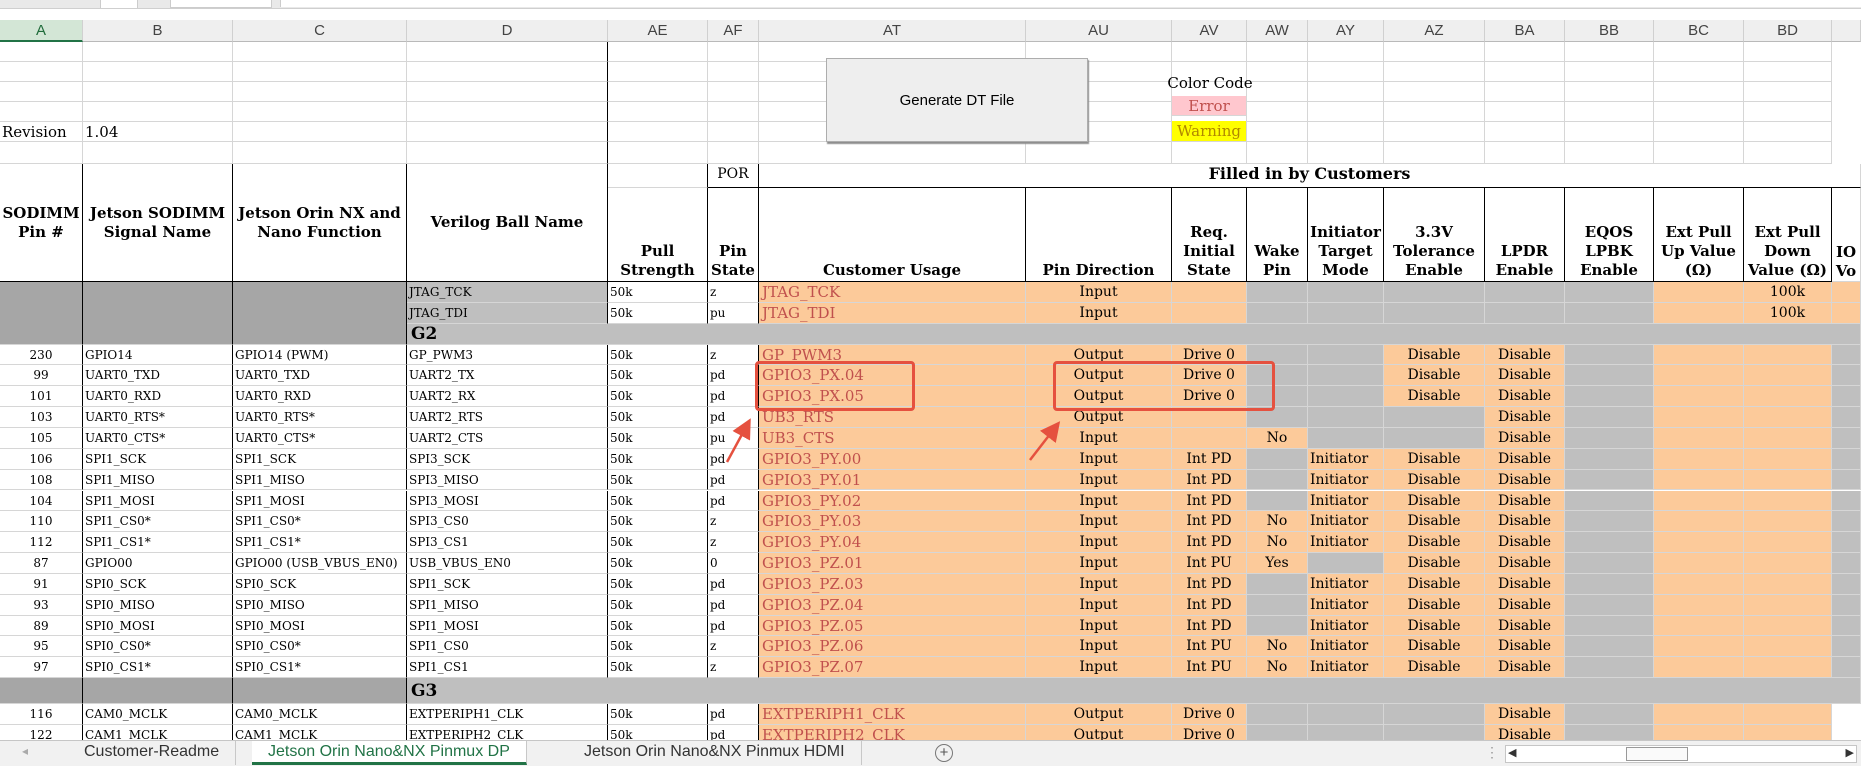 The height and width of the screenshot is (766, 1861). I want to click on table-row-1-cell-c: GPIO14 (PWM), so click(320, 355).